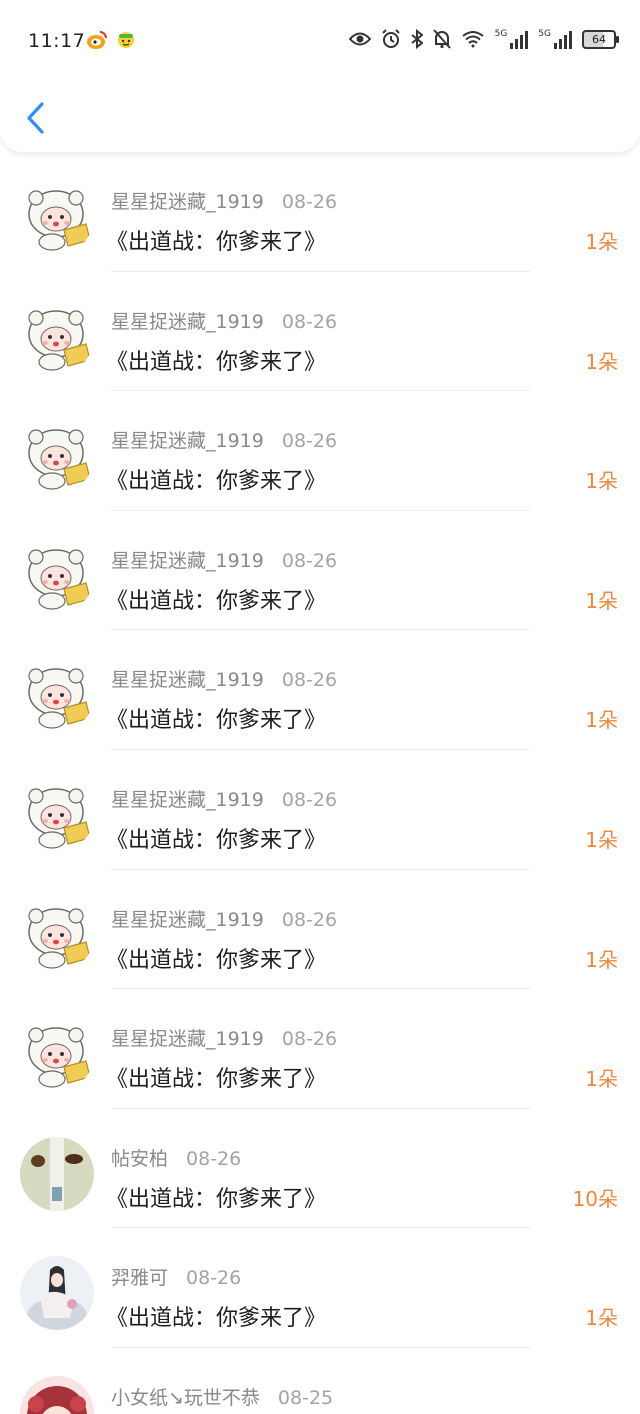 The width and height of the screenshot is (640, 1414). I want to click on weibo-icon, so click(97, 40).